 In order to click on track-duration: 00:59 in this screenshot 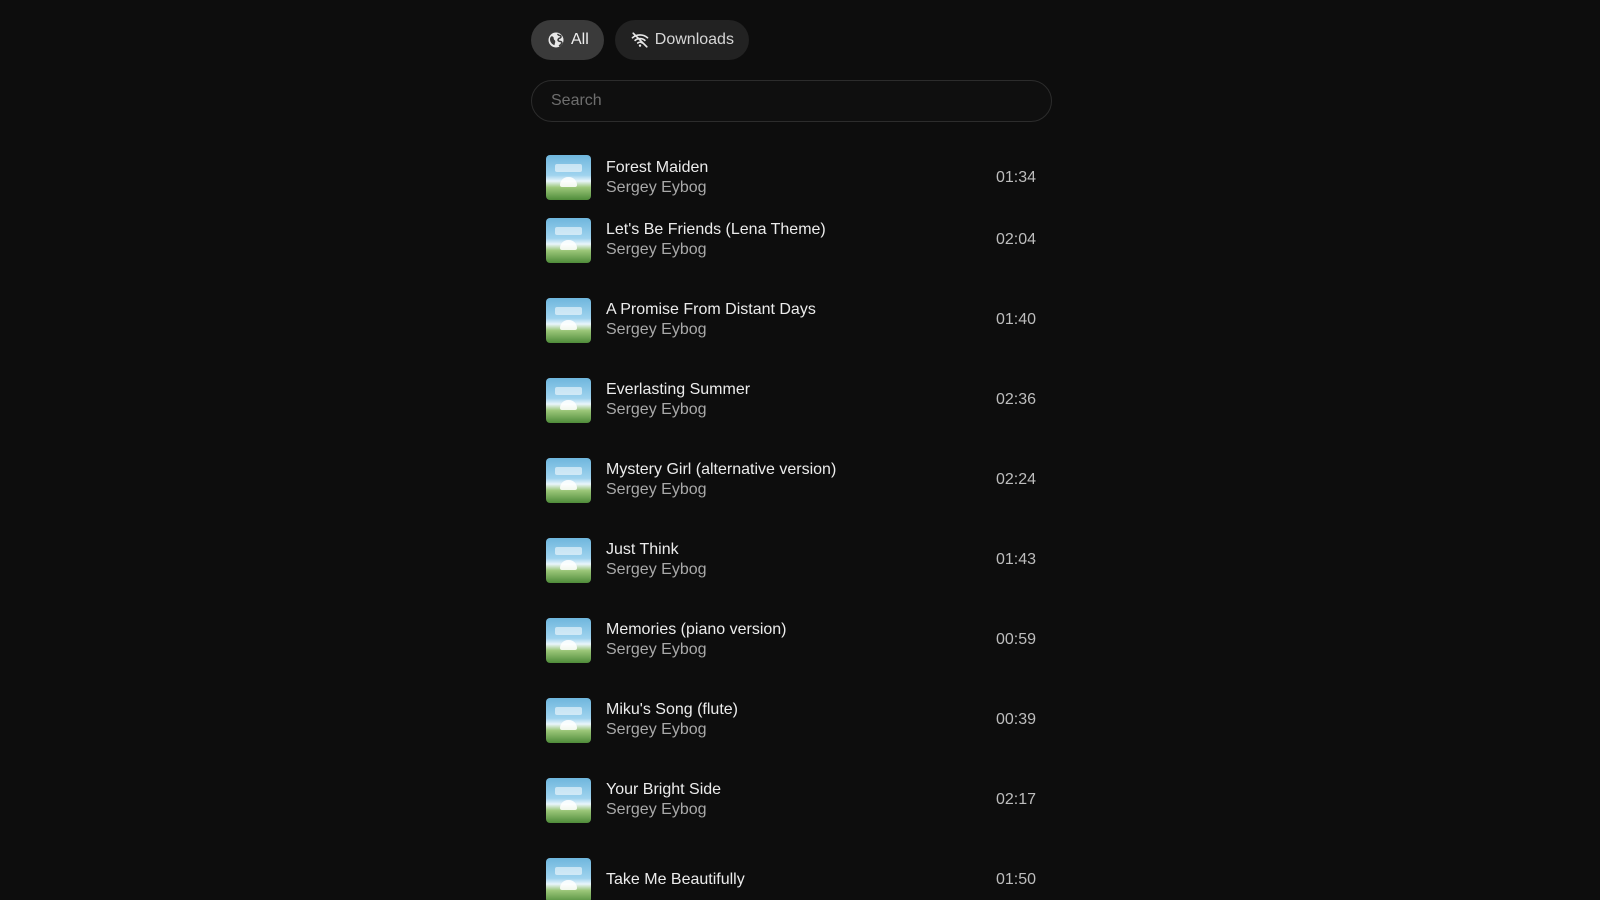, I will do `click(1015, 639)`.